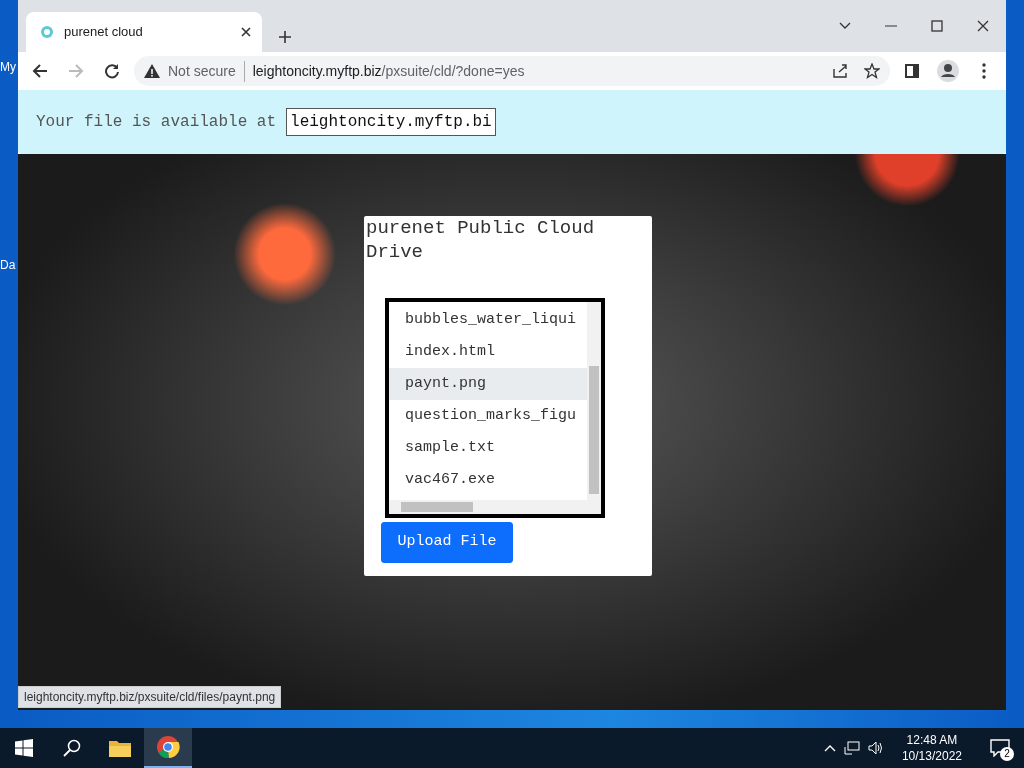 The image size is (1024, 768). What do you see at coordinates (495, 507) in the screenshot?
I see `horizontal-scrollbar` at bounding box center [495, 507].